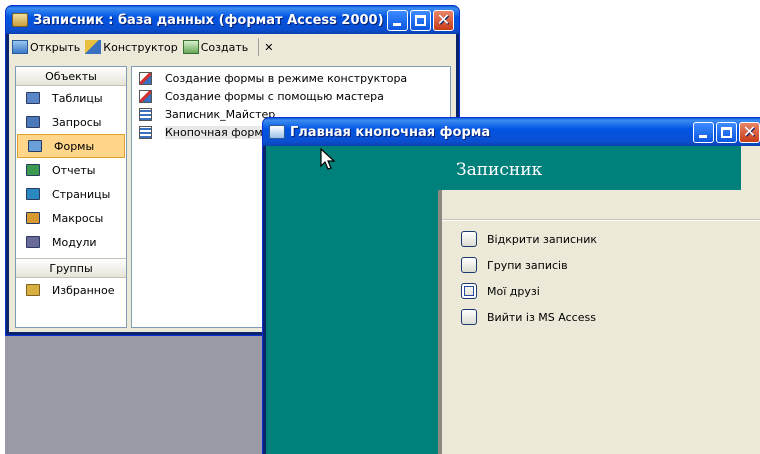  Describe the element at coordinates (74, 242) in the screenshot. I see `sidebar-item-label: Модули` at that location.